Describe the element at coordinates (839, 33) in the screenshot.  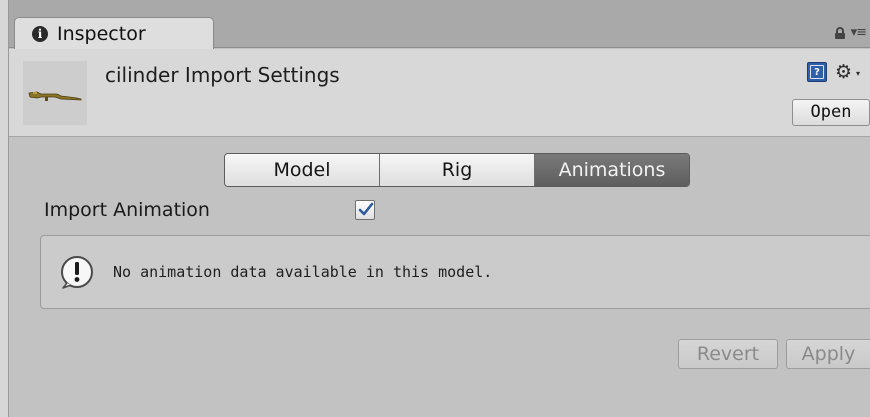
I see `lock-icon` at that location.